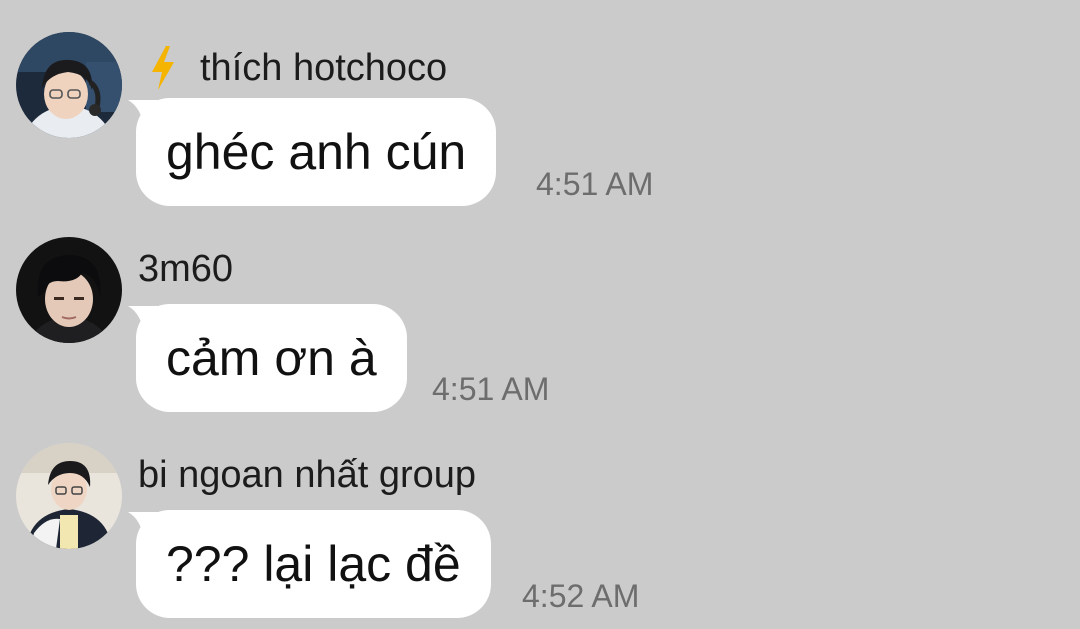 This screenshot has height=629, width=1080. I want to click on message-bubble: ghéc anh cún, so click(316, 152).